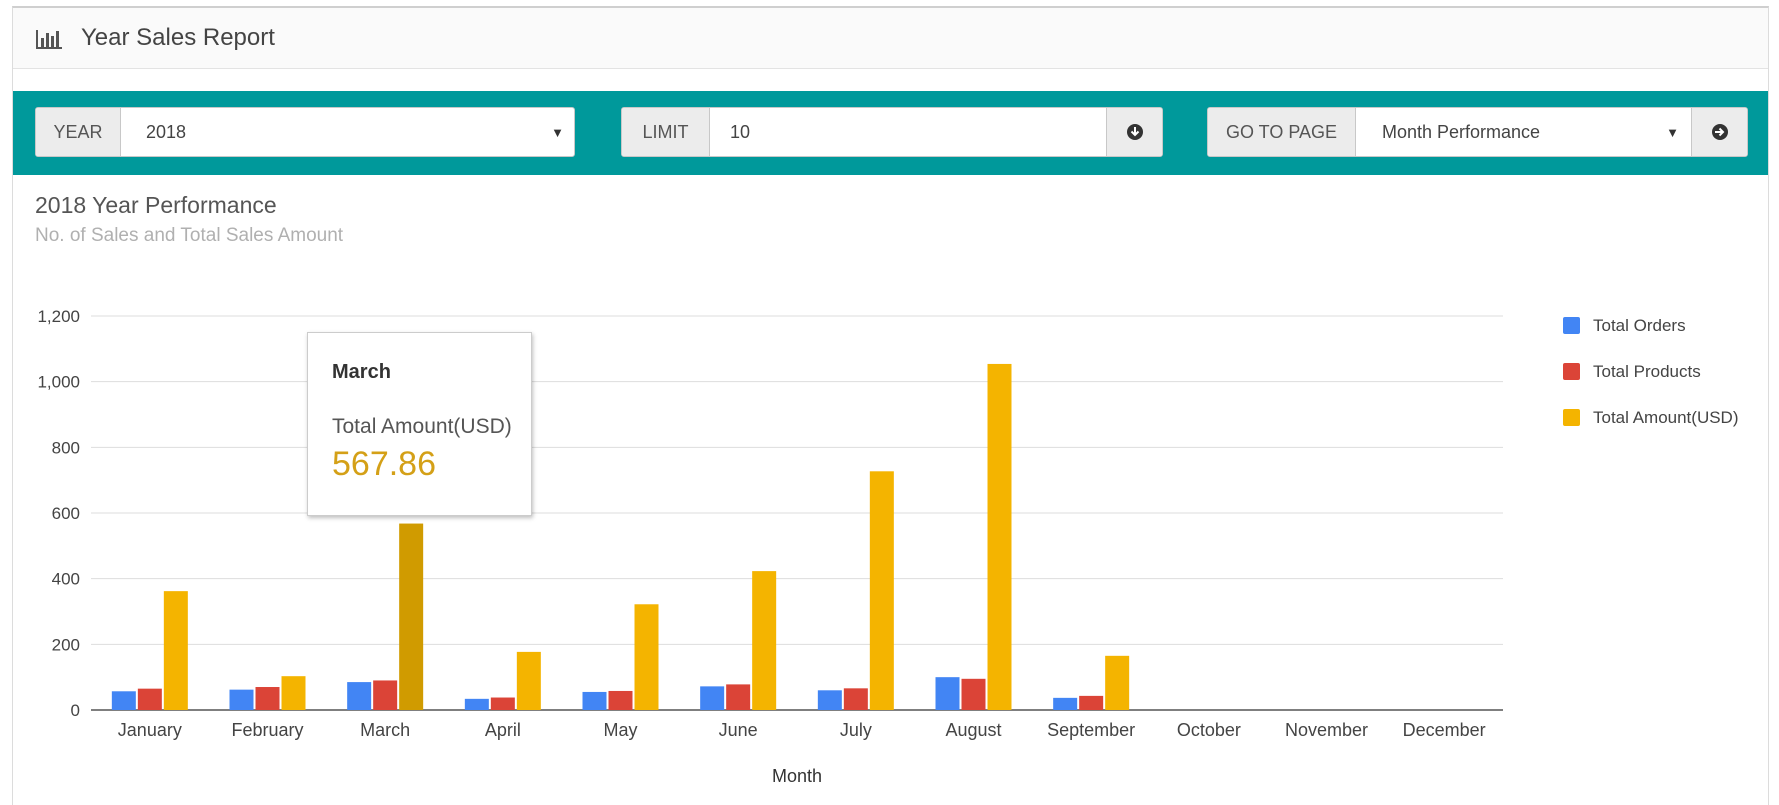  Describe the element at coordinates (738, 730) in the screenshot. I see `x-tick-label: June` at that location.